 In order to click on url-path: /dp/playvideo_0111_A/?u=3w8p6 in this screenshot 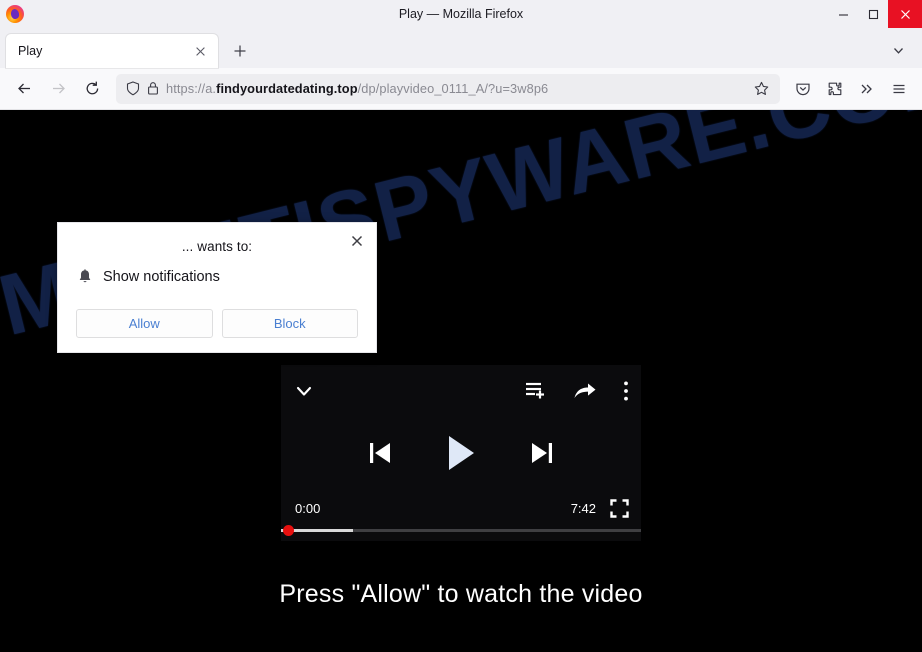, I will do `click(453, 88)`.